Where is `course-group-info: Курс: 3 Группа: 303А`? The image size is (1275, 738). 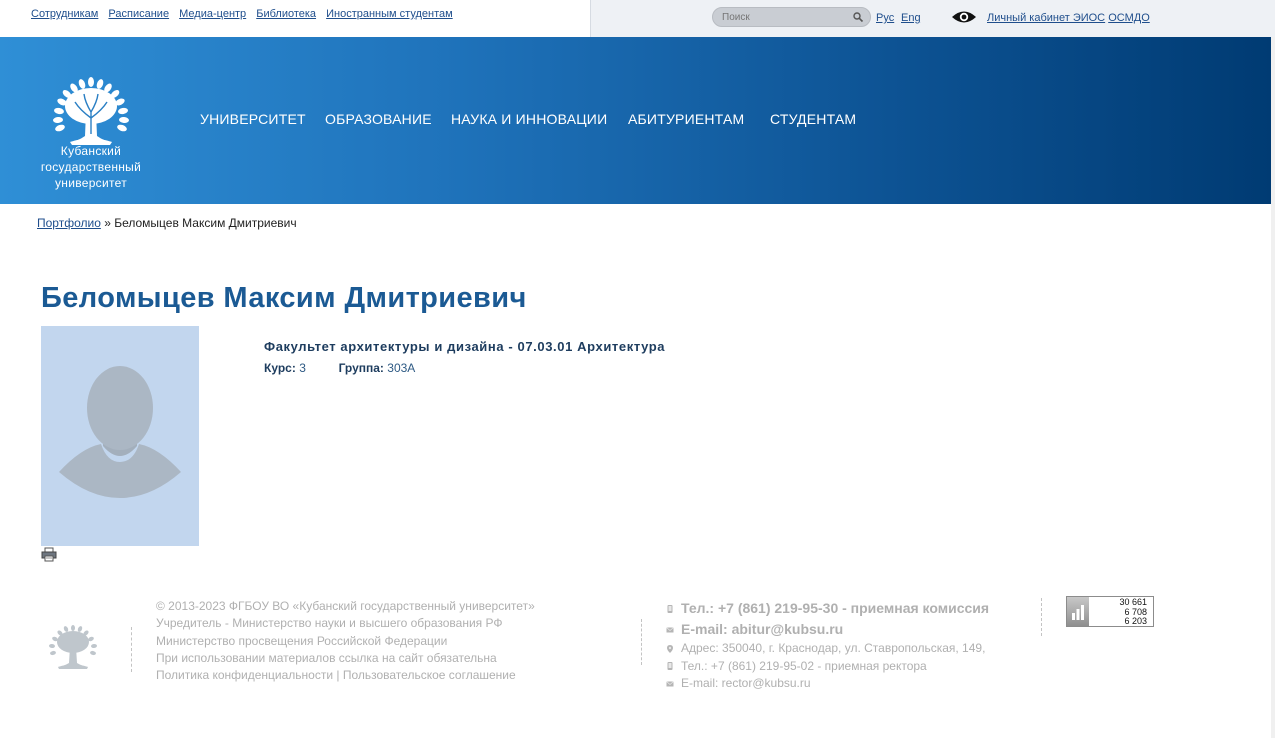
course-group-info: Курс: 3 Группа: 303А is located at coordinates (339, 368).